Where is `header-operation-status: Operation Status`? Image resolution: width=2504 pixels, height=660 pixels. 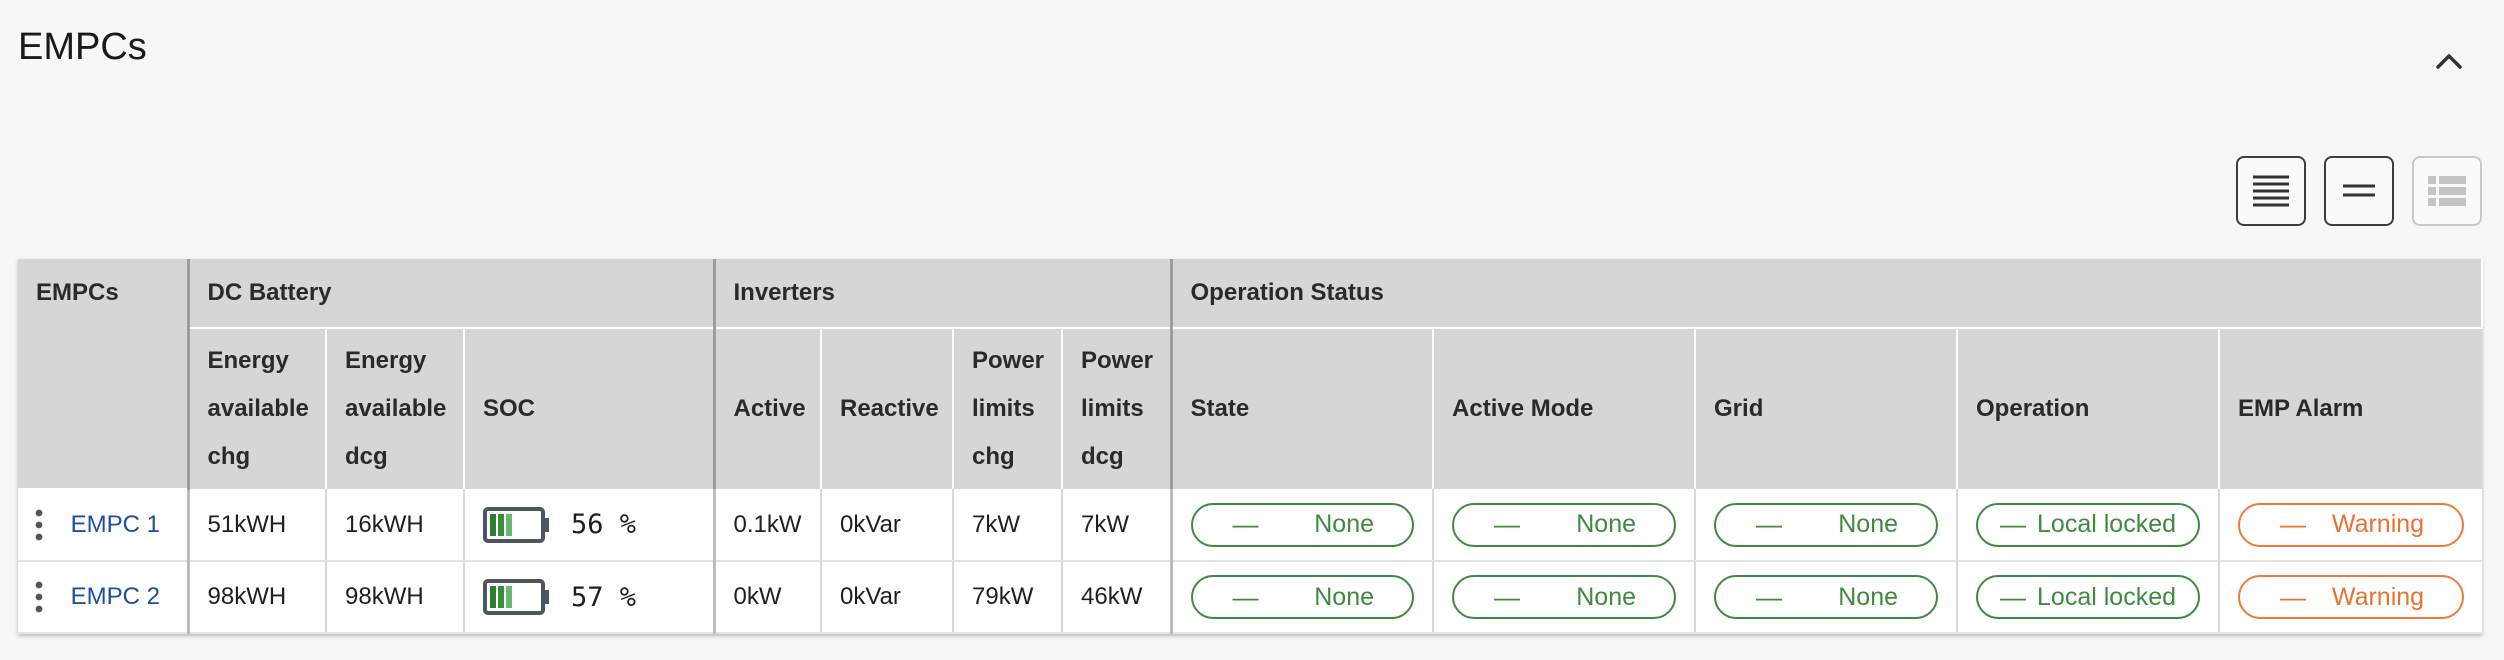 header-operation-status: Operation Status is located at coordinates (1827, 294).